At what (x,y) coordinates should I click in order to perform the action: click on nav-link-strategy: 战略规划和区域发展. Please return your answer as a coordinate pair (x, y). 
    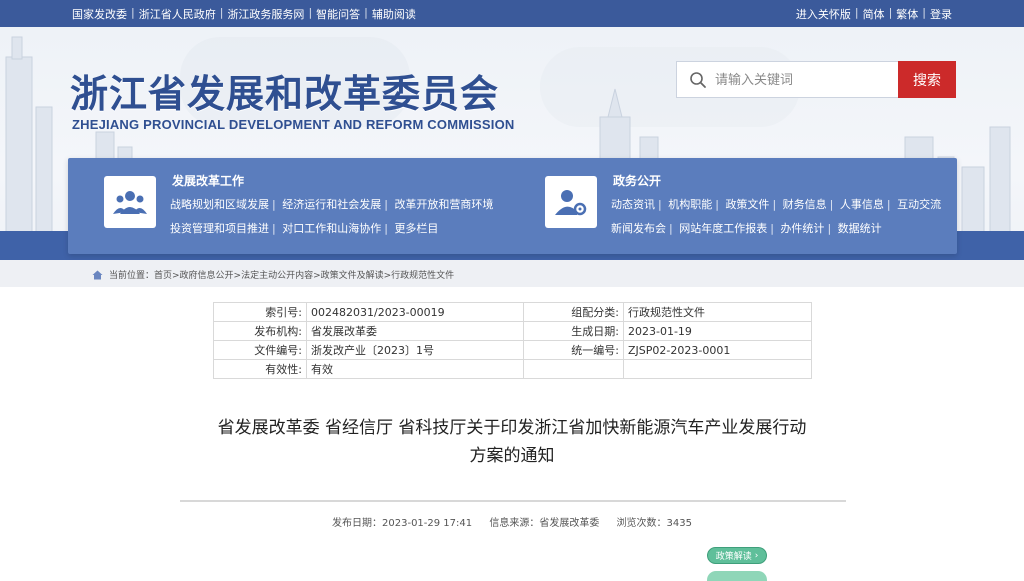
    Looking at the image, I should click on (219, 204).